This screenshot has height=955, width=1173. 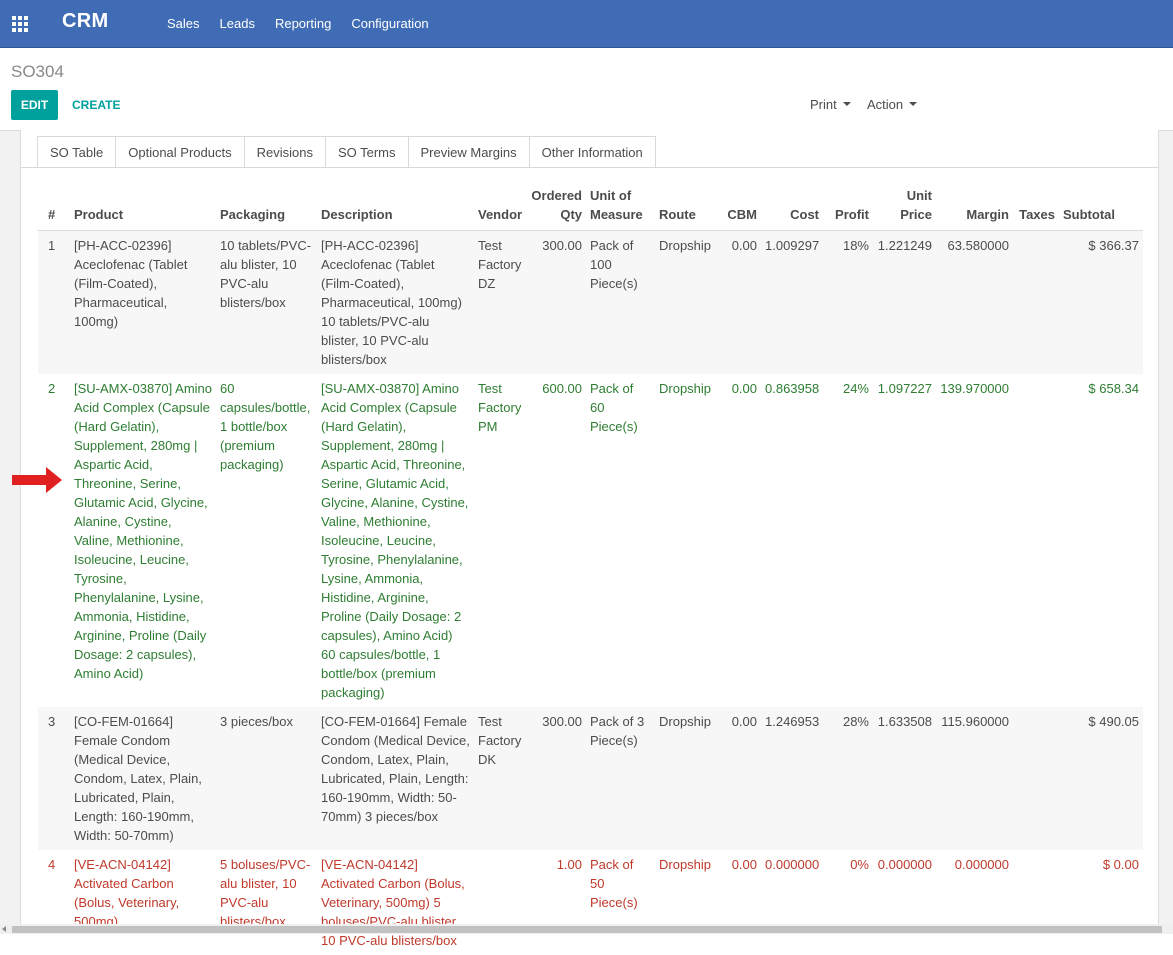 What do you see at coordinates (54, 778) in the screenshot?
I see `cell-num: 3` at bounding box center [54, 778].